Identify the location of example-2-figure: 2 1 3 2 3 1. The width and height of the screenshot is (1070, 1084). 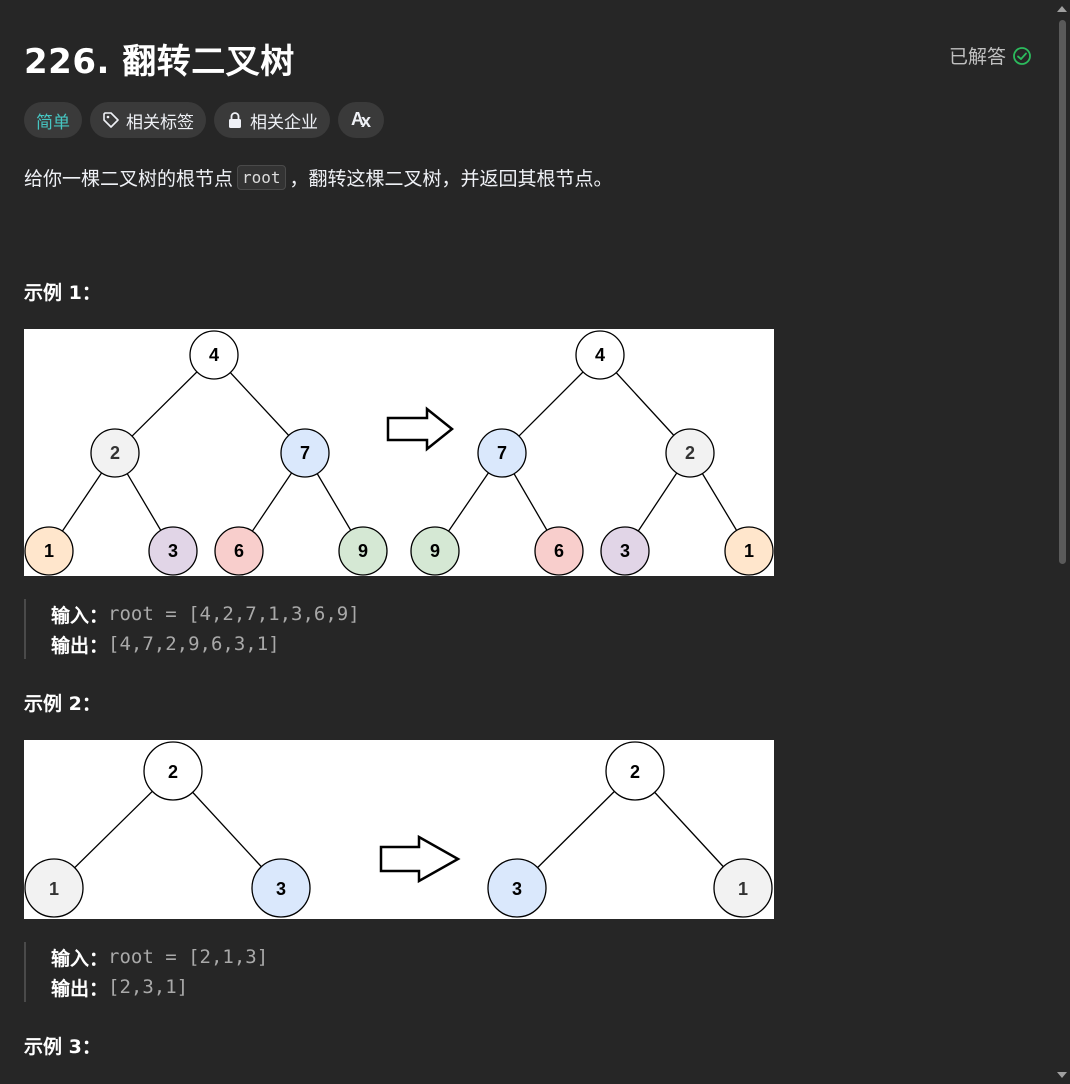
(399, 829).